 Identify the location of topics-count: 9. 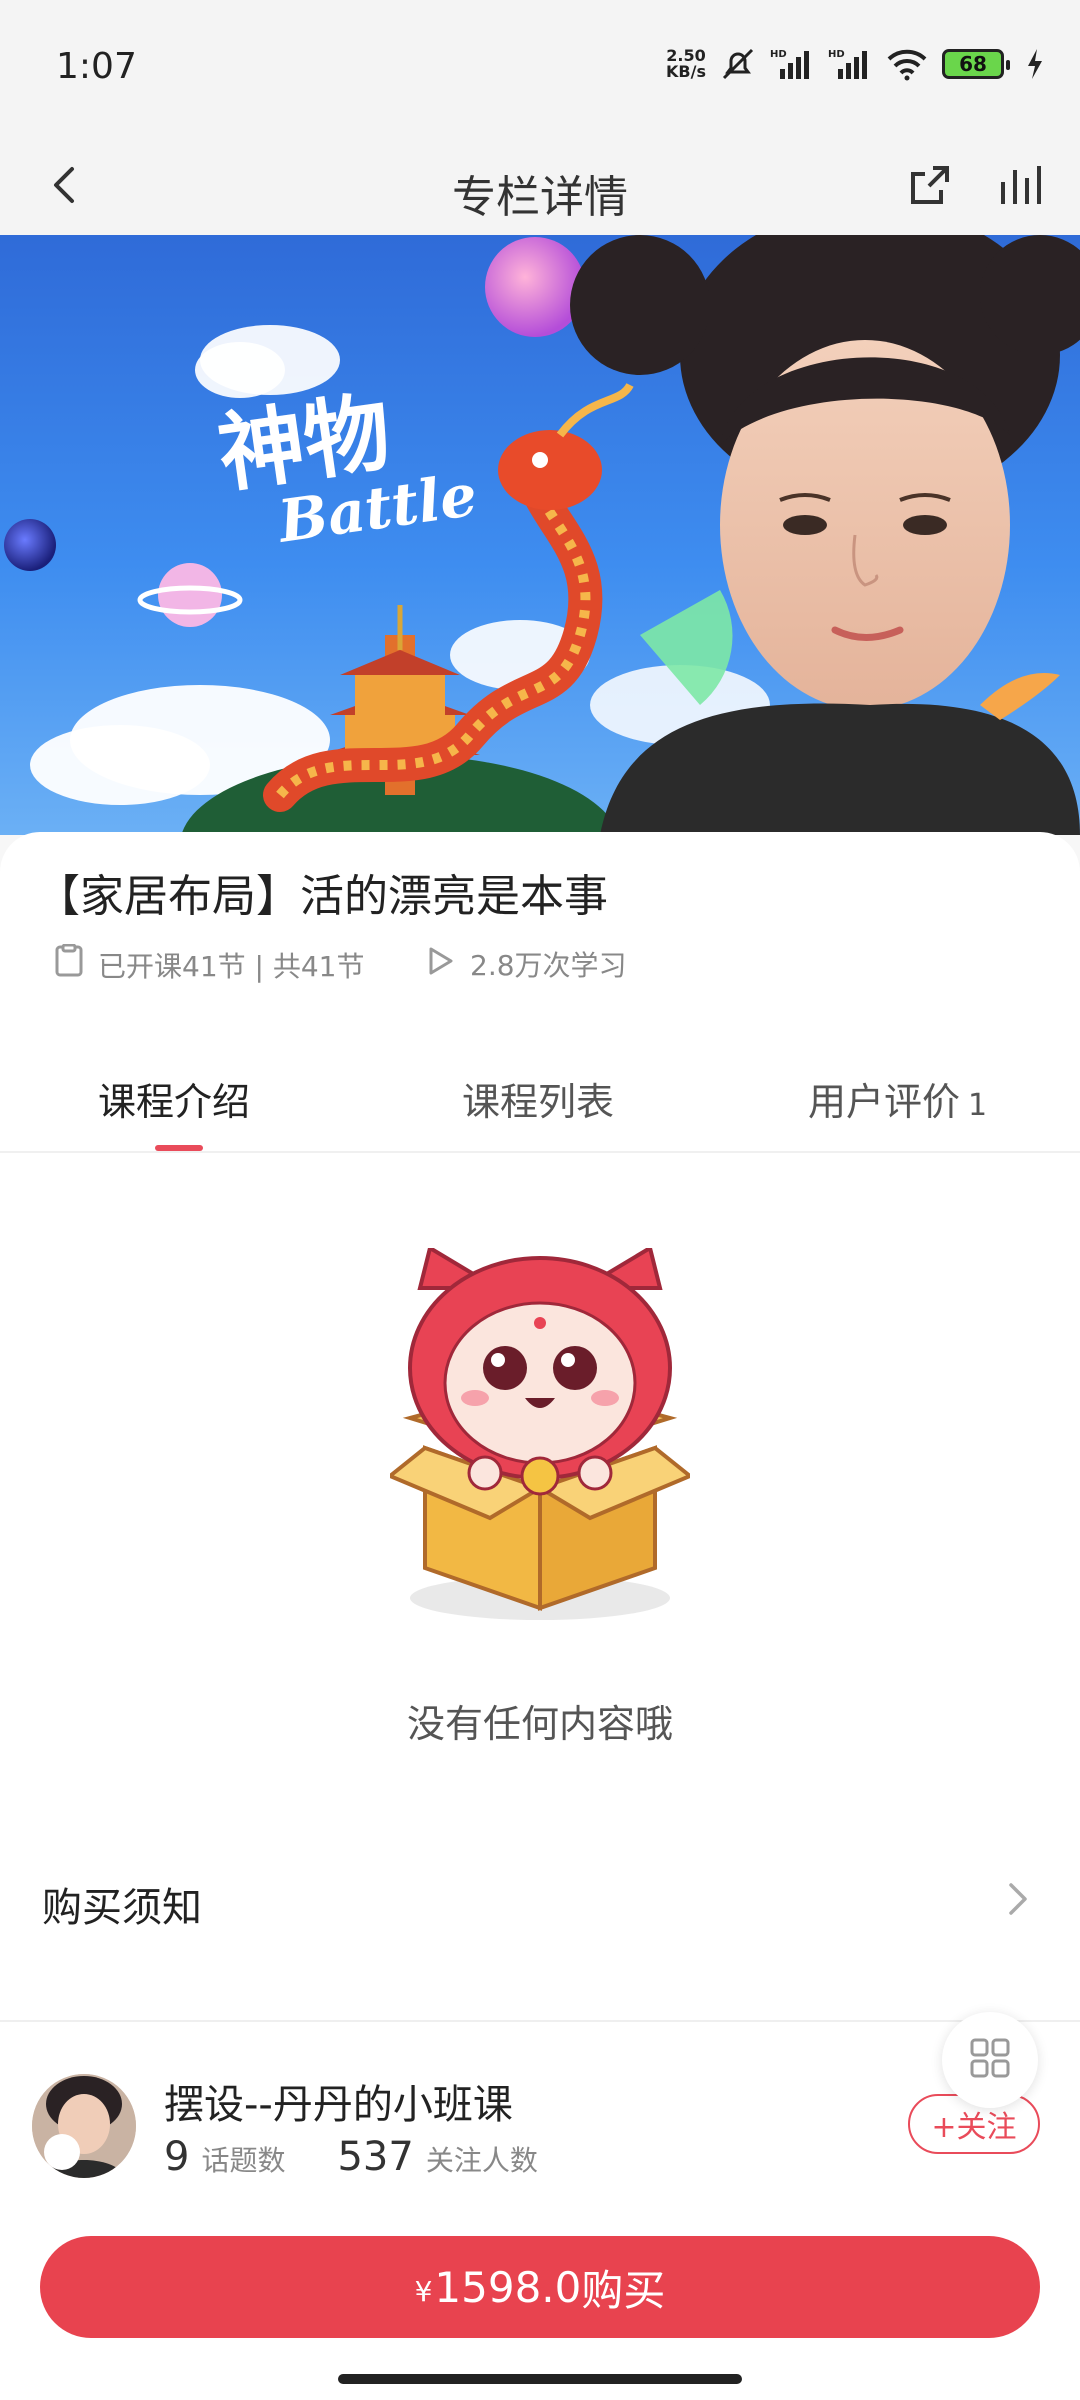
(177, 2157).